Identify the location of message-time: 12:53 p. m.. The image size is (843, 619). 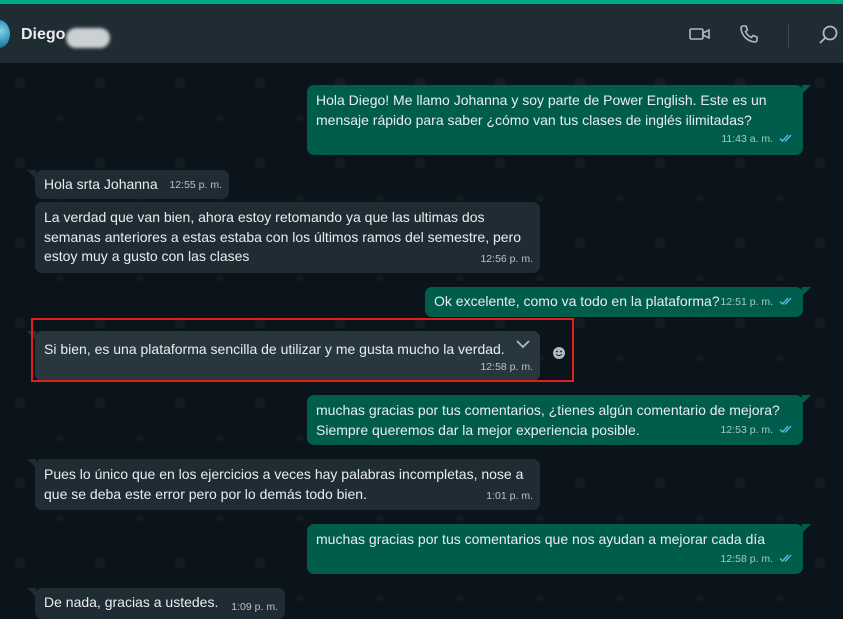
(747, 429).